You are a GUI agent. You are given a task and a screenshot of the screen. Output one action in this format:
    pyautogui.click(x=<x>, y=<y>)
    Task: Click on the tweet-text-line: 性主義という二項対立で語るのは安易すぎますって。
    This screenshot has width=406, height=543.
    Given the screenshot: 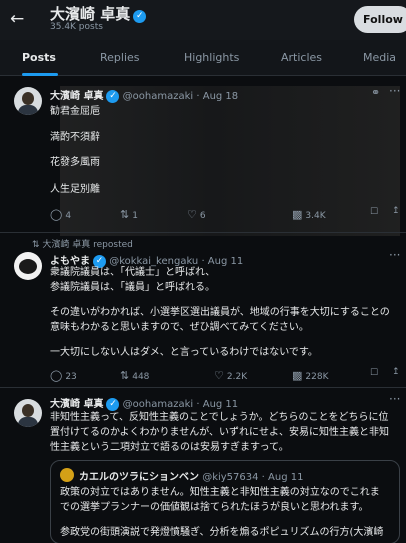 What is the action you would take?
    pyautogui.click(x=169, y=447)
    